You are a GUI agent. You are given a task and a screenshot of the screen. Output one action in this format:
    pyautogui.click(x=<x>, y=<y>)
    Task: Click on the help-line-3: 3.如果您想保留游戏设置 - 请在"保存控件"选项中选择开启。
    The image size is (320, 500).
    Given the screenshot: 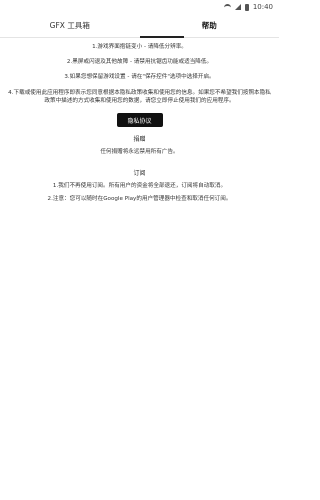 What is the action you would take?
    pyautogui.click(x=139, y=77)
    